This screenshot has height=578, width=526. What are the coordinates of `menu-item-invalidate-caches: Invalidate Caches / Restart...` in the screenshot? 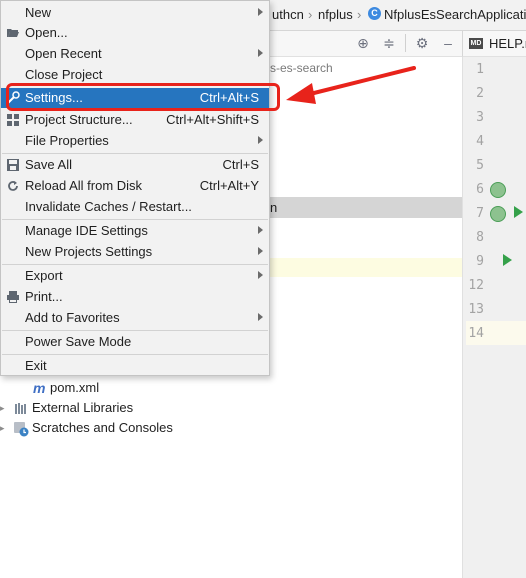 It's located at (135, 207).